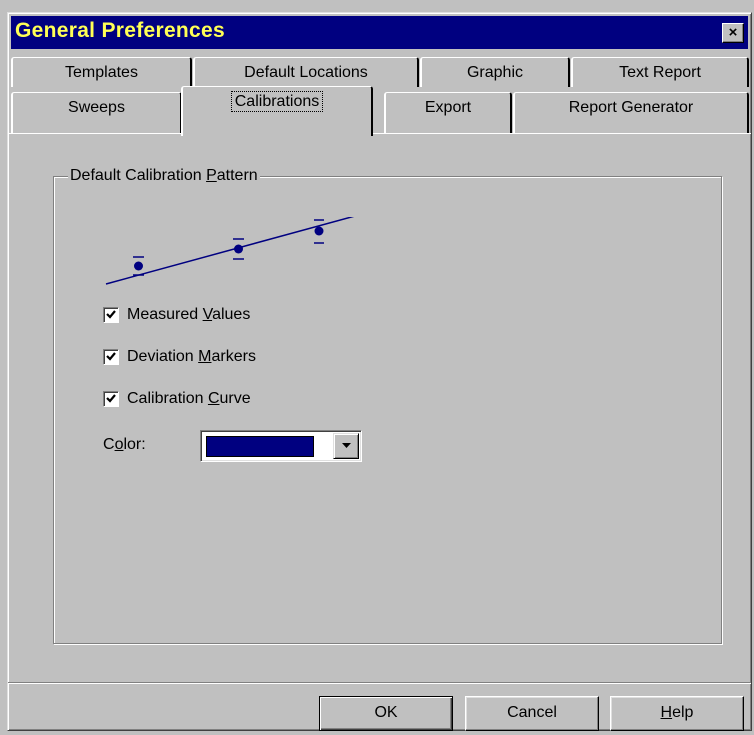 This screenshot has width=754, height=735. I want to click on tab-default-locations: Default Locations, so click(306, 72).